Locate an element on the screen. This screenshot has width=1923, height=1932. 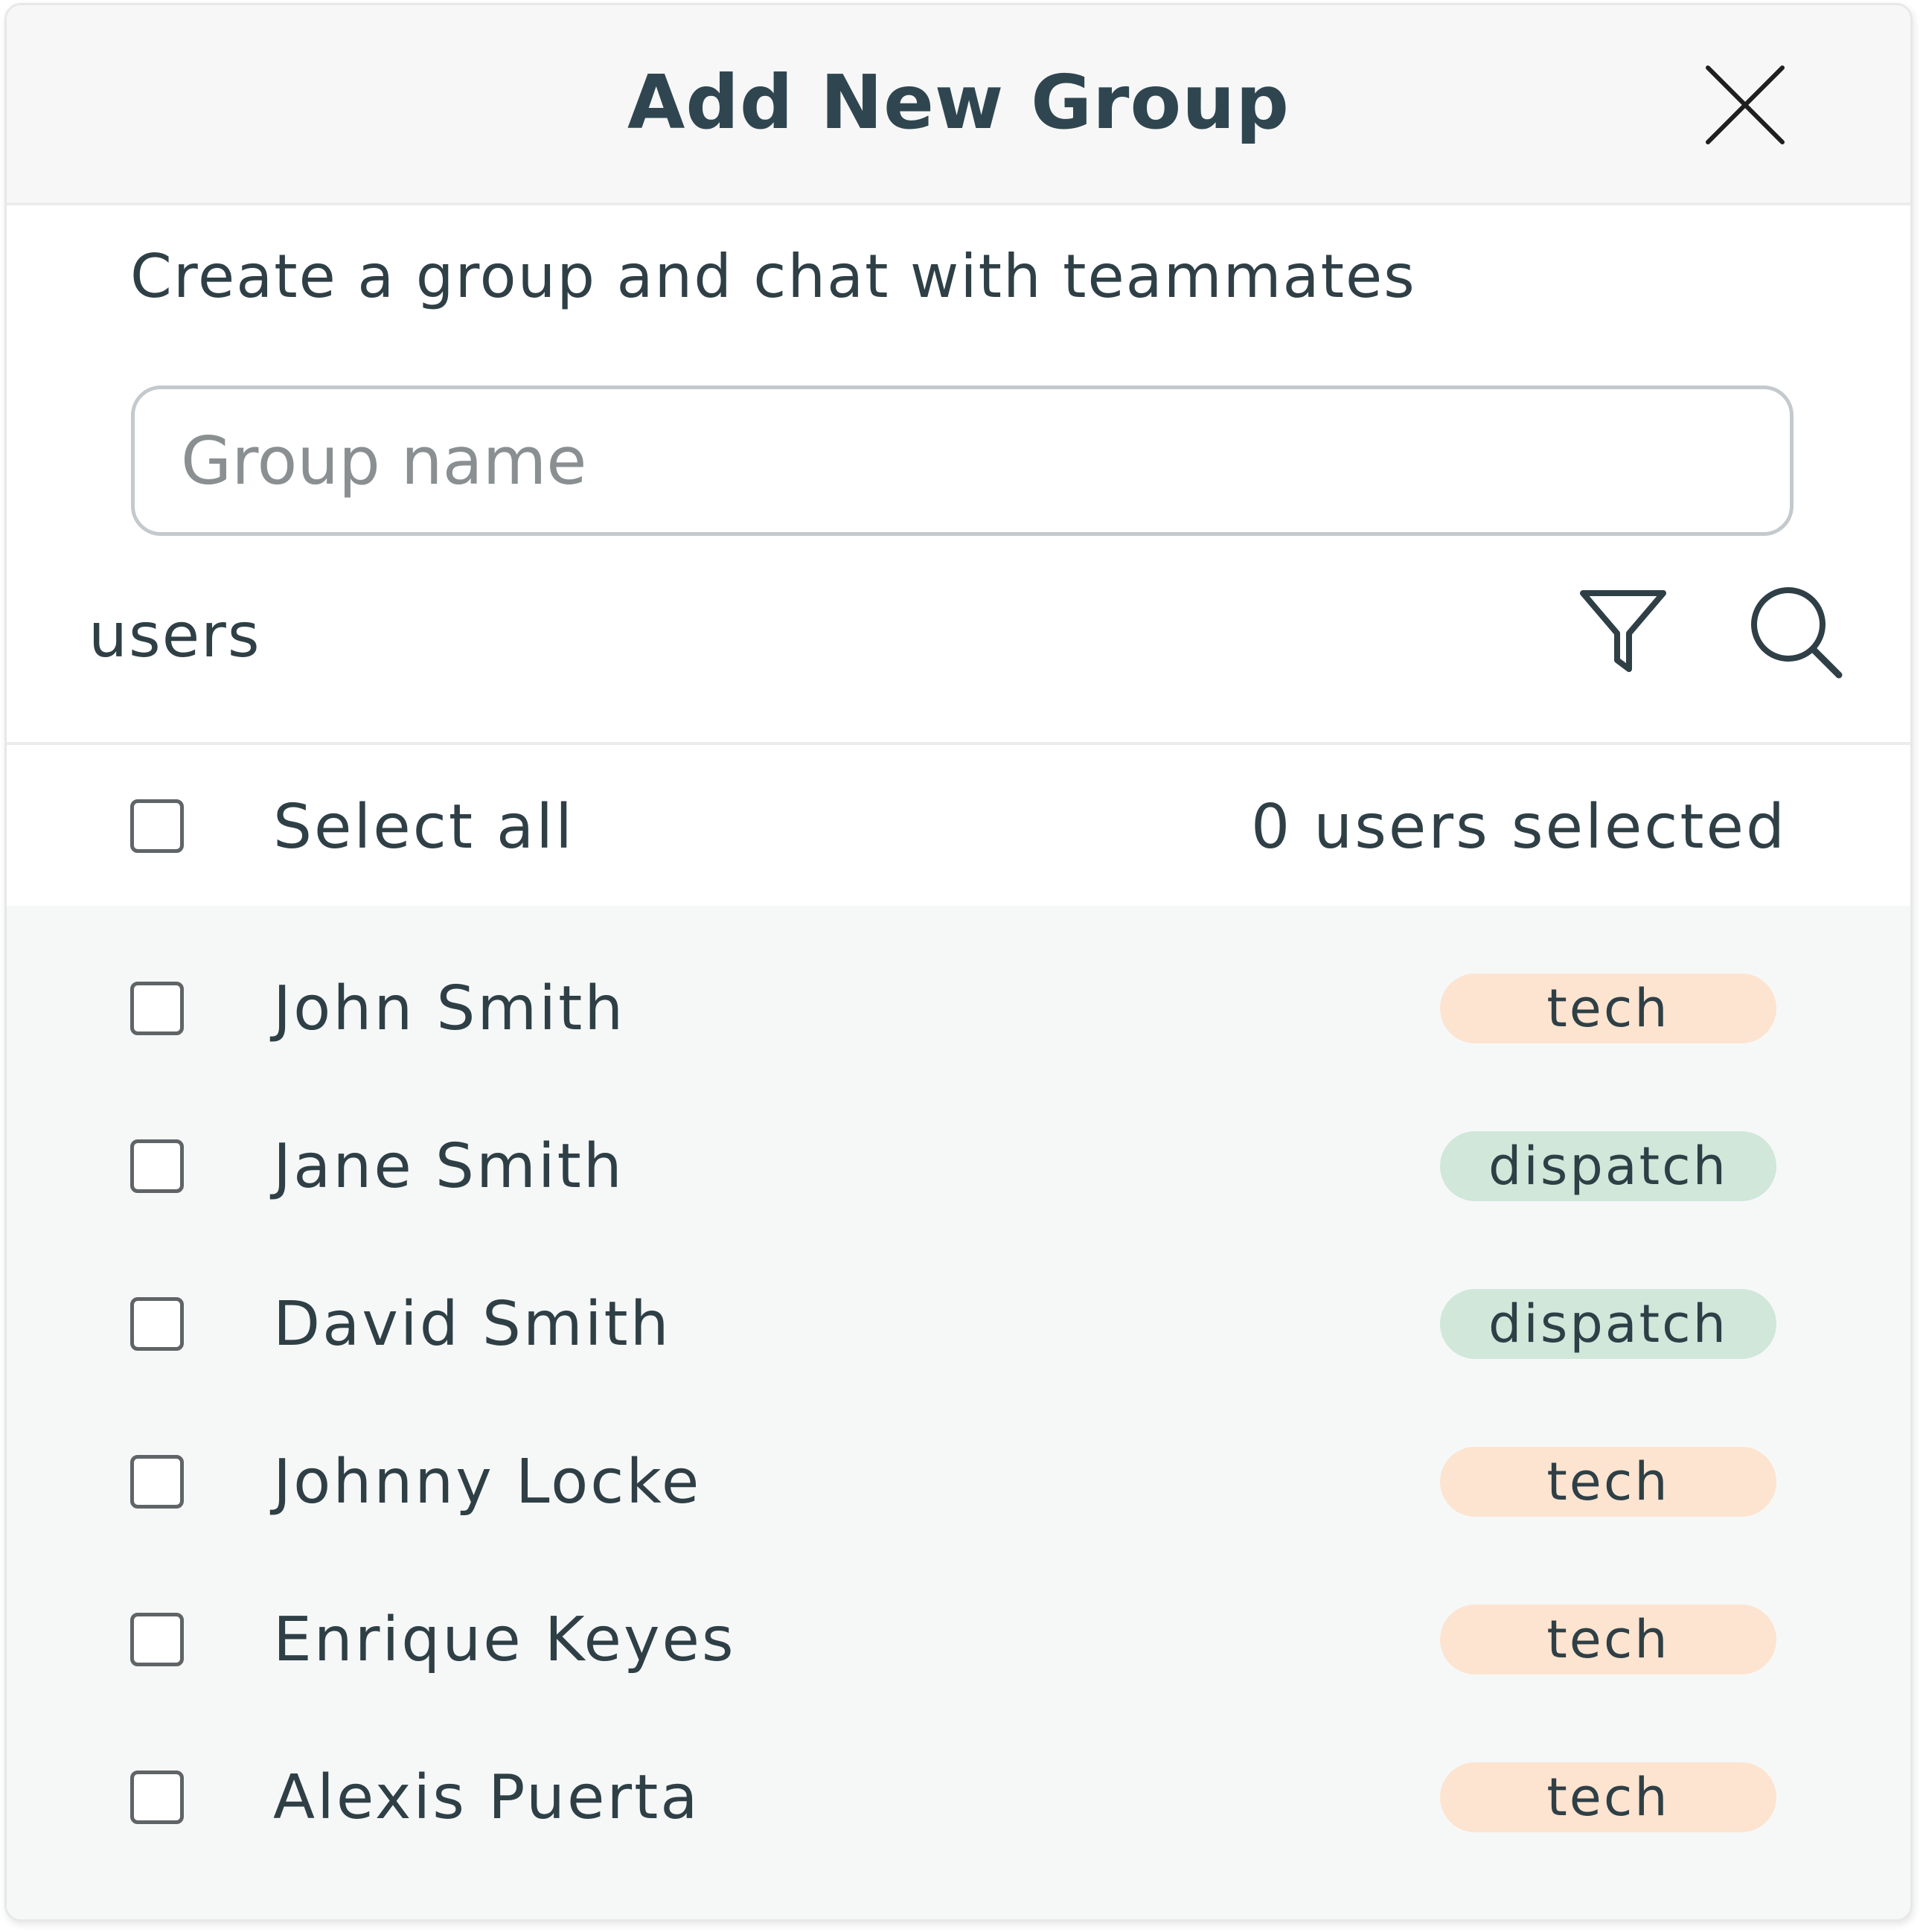
user-name: John Smith is located at coordinates (449, 1008).